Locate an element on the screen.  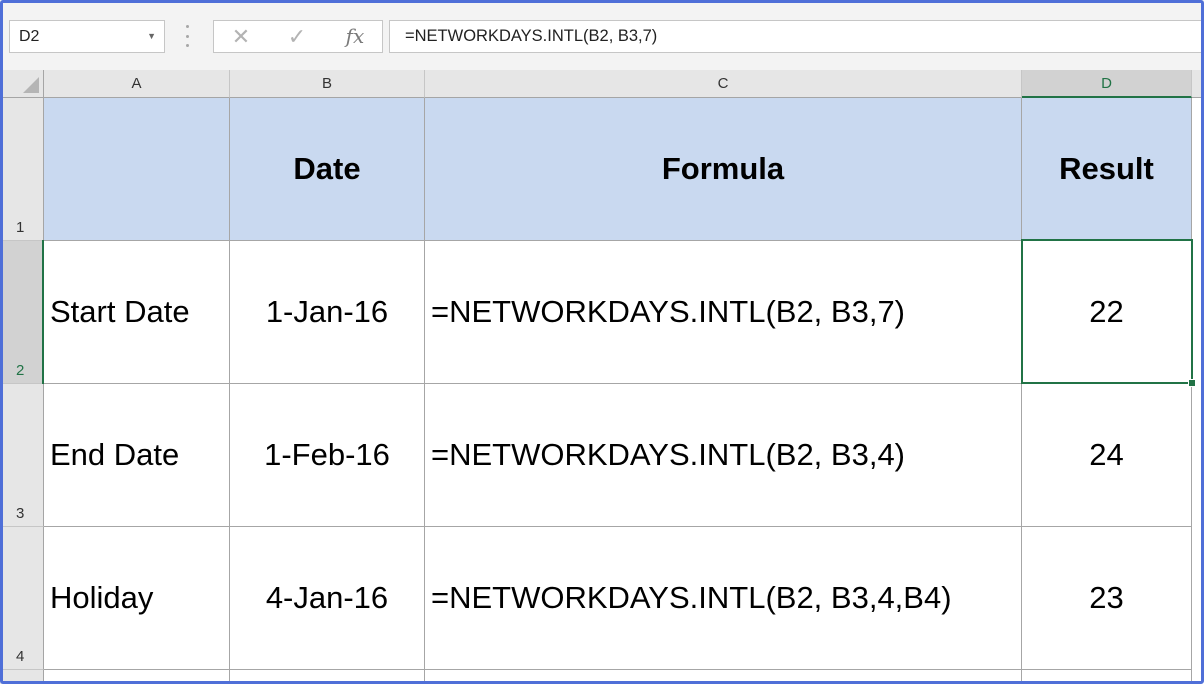
cell-d5 is located at coordinates (1107, 677).